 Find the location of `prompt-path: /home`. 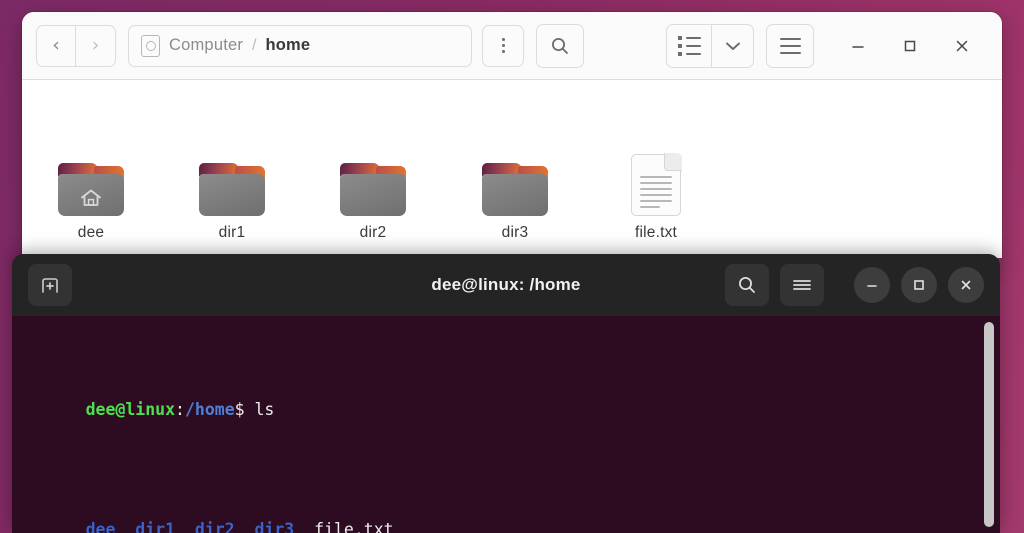

prompt-path: /home is located at coordinates (209, 409).